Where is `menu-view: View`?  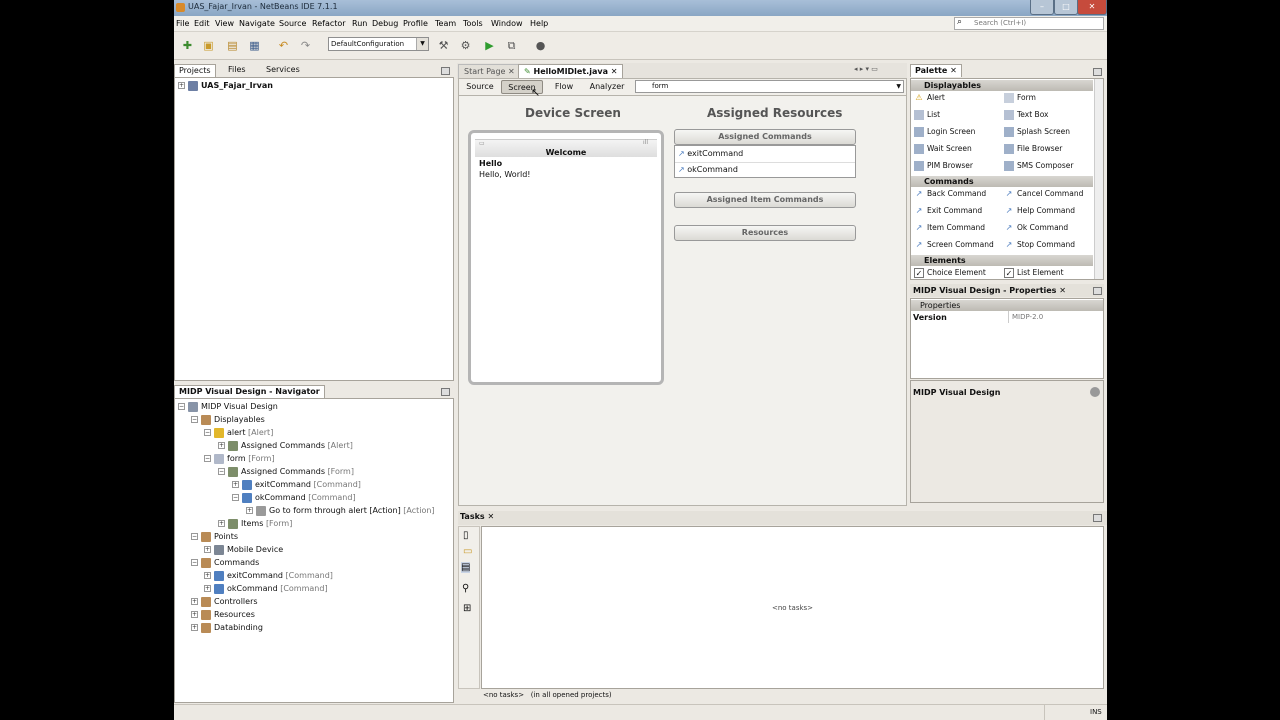 menu-view: View is located at coordinates (224, 23).